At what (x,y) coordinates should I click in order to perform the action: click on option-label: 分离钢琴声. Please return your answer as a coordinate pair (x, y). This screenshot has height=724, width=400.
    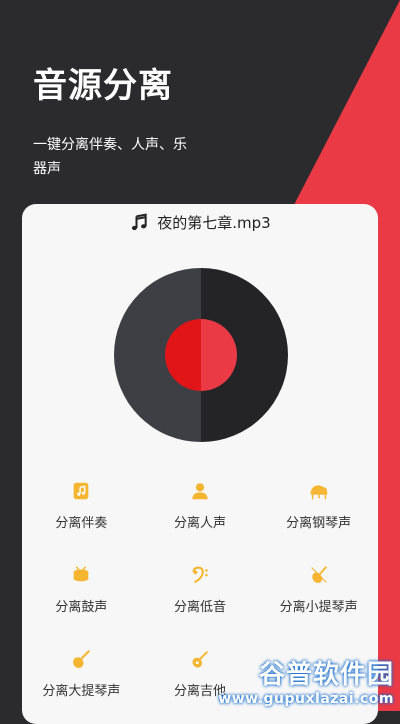
    Looking at the image, I should click on (319, 523).